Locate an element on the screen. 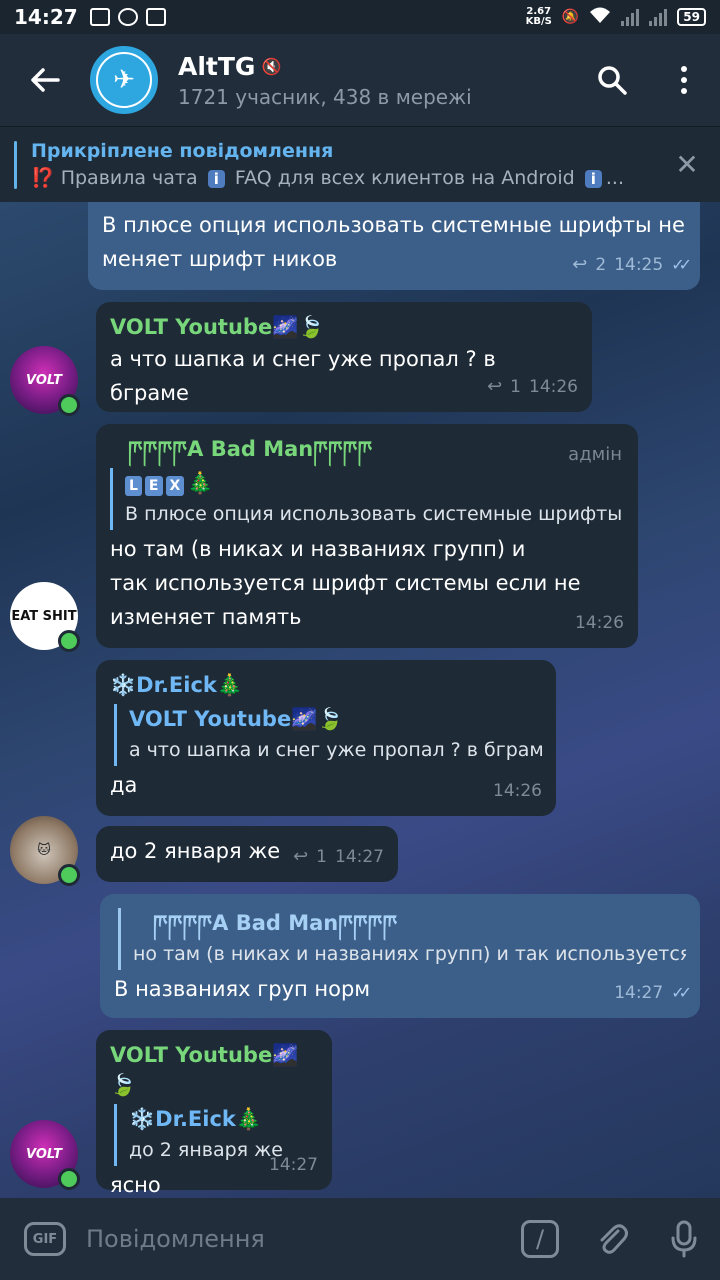 This screenshot has height=1280, width=720. chat-header: ✈ AltTG 🔇 1721 учасник, 438 в мережі is located at coordinates (360, 80).